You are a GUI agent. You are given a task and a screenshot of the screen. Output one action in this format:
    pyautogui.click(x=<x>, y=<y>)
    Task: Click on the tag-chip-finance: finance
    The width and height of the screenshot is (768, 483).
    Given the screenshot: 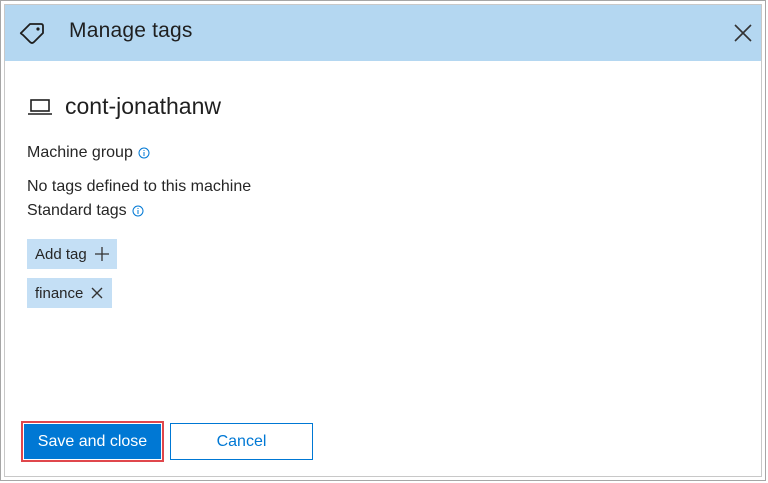 What is the action you would take?
    pyautogui.click(x=70, y=293)
    